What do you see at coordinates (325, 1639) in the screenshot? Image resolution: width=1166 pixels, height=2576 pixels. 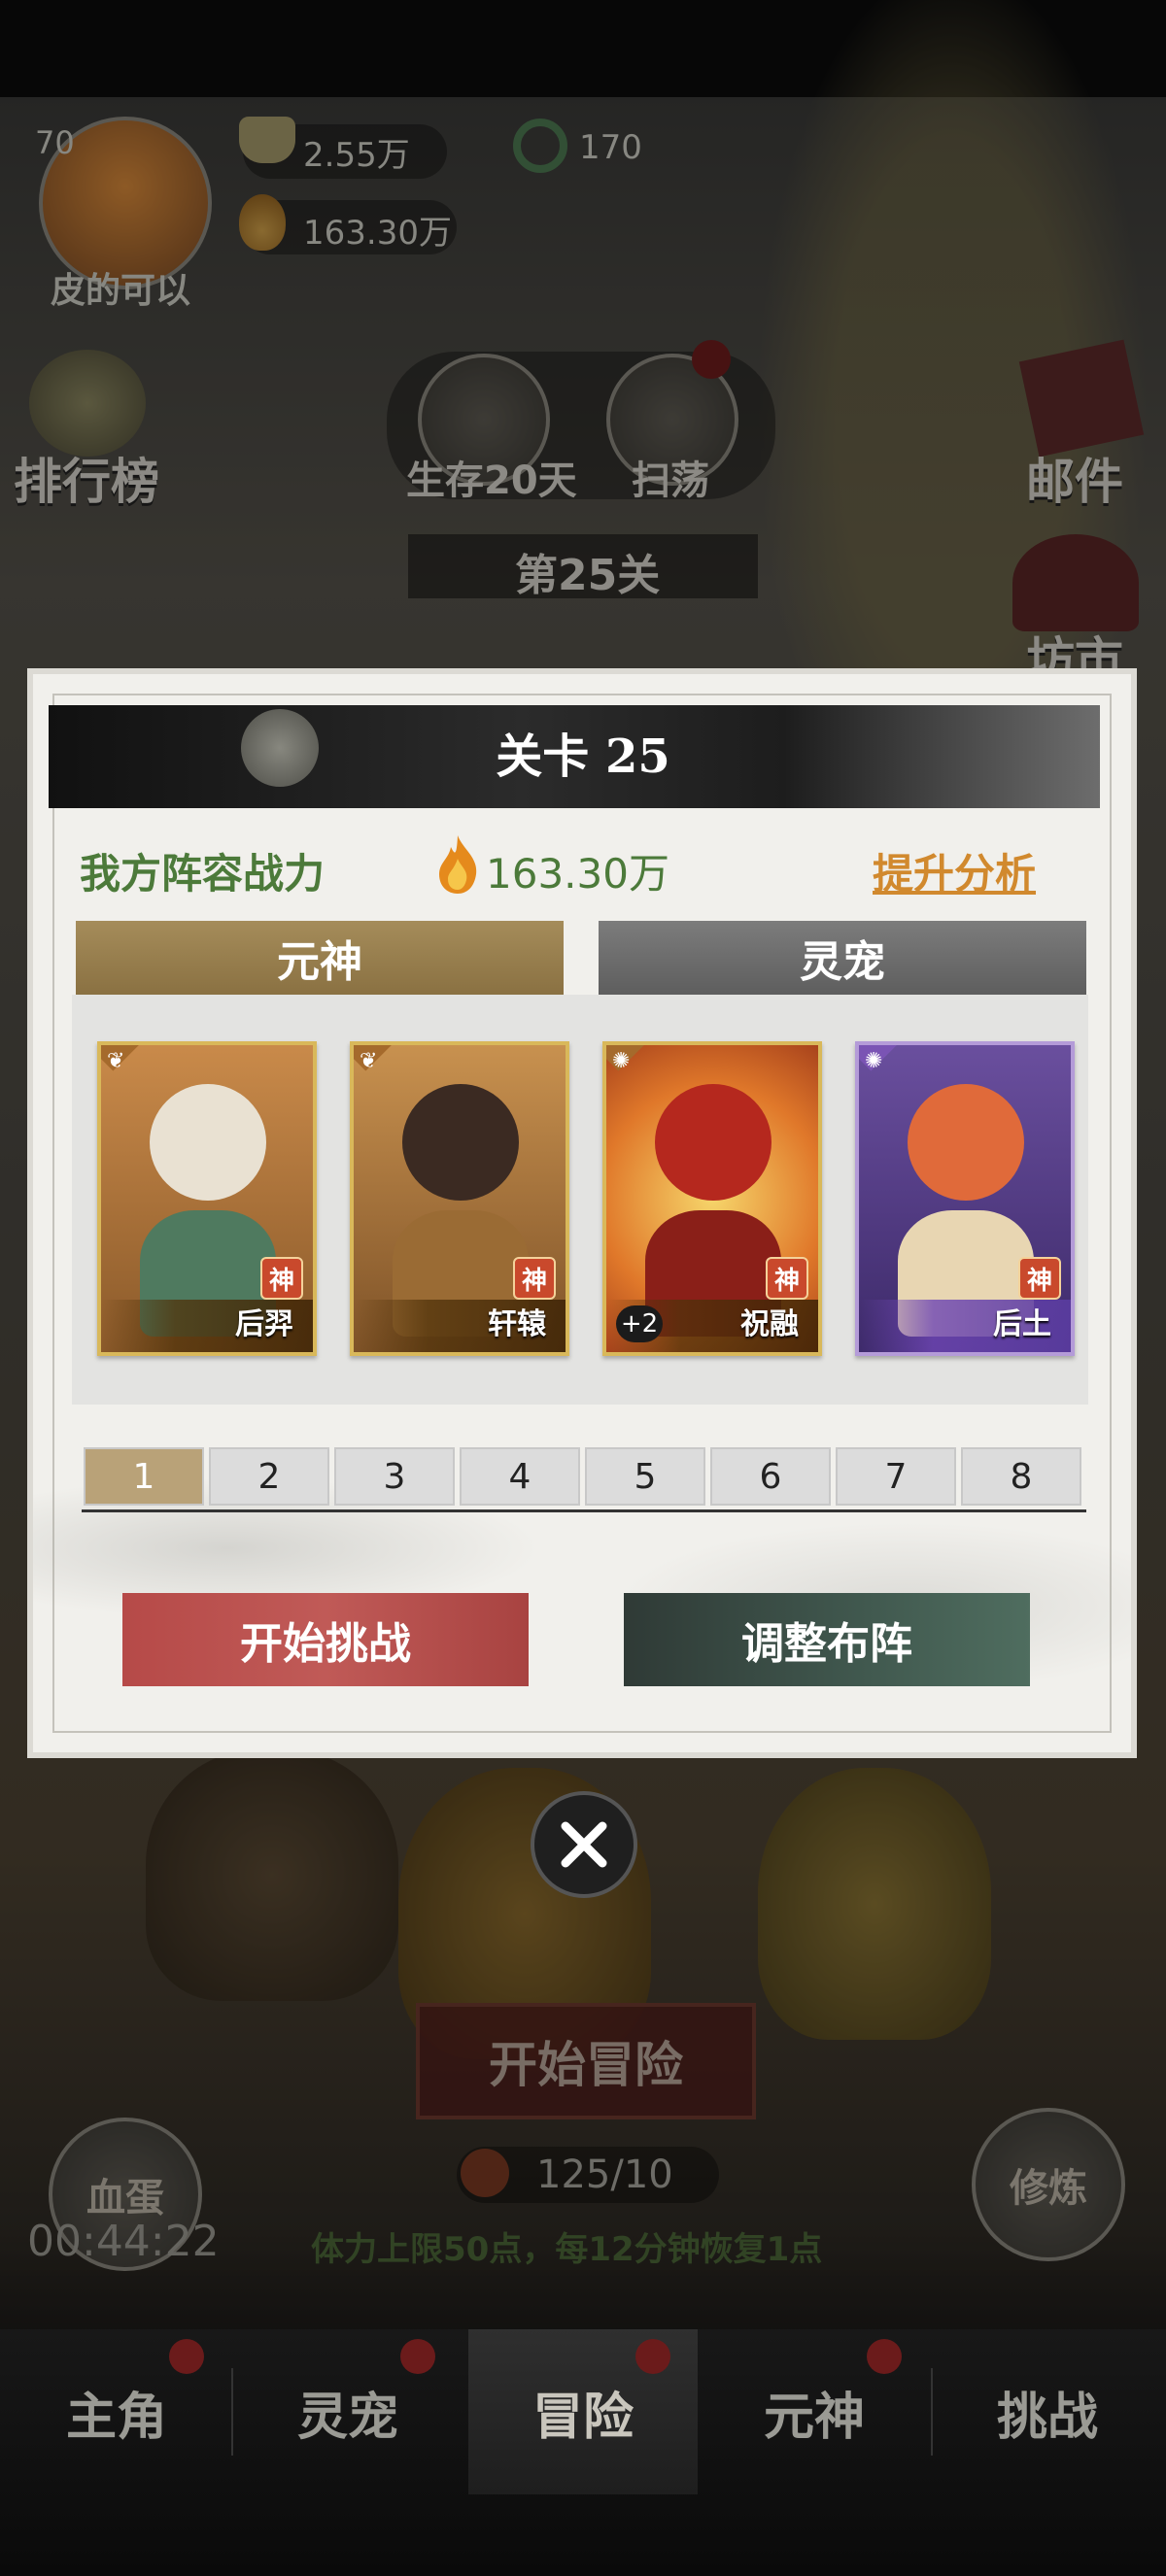 I see `start-challenge-button: 开始挑战` at bounding box center [325, 1639].